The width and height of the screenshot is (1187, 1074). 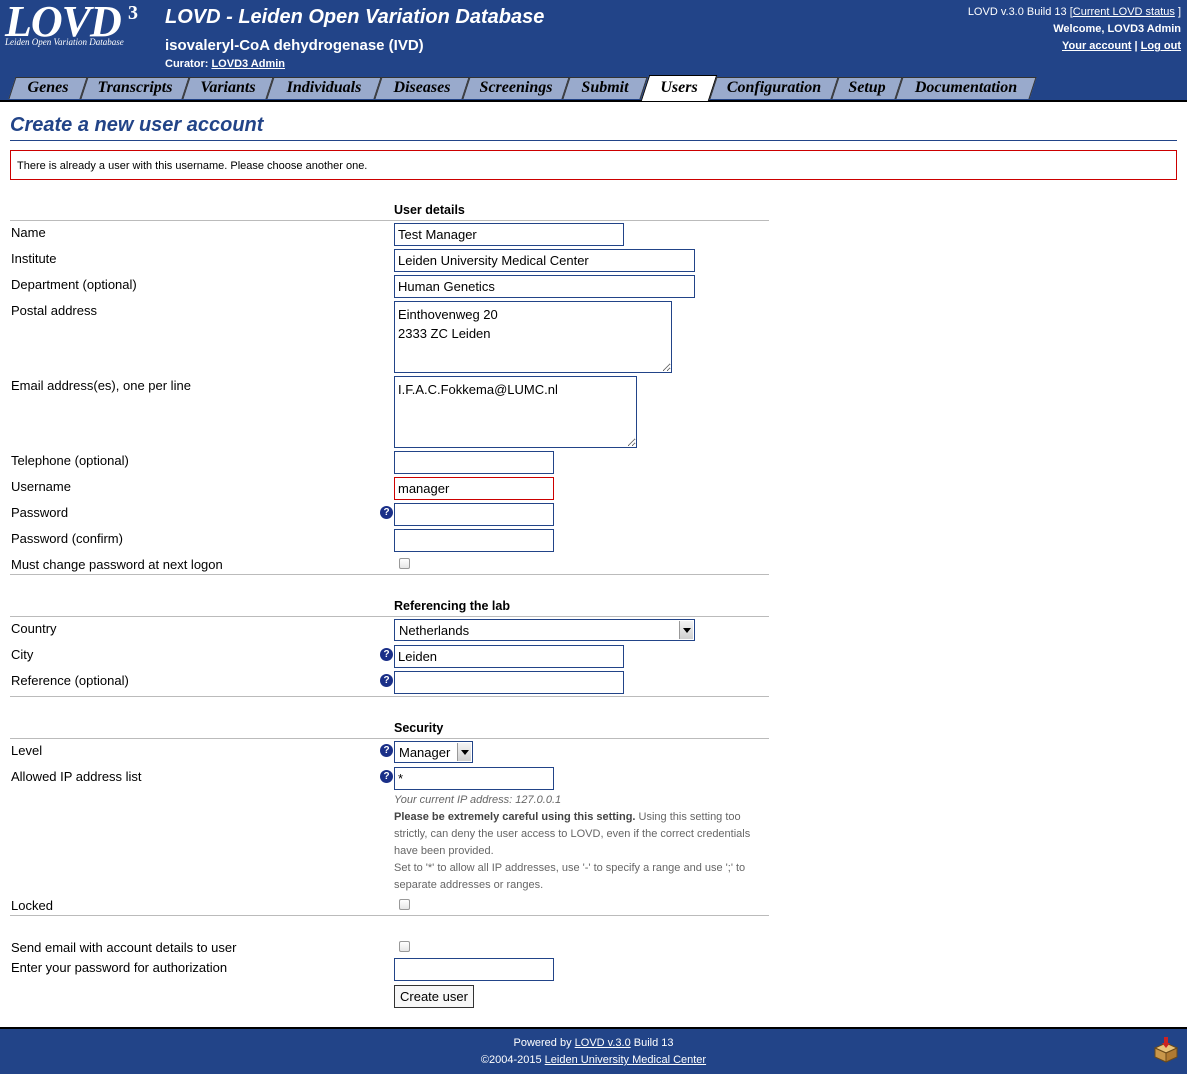 I want to click on password-confirm-label: Password (confirm), so click(x=67, y=538).